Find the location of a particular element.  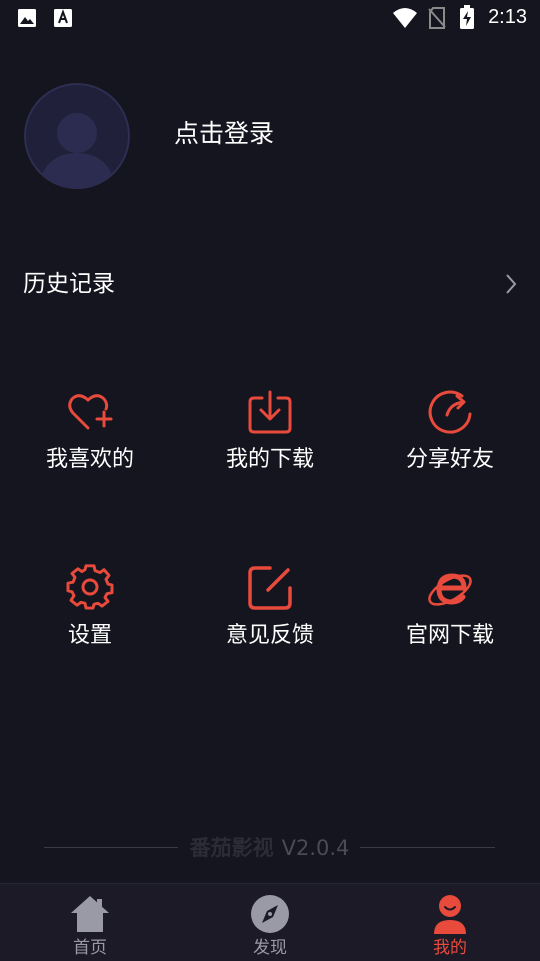

home-icon is located at coordinates (90, 914).